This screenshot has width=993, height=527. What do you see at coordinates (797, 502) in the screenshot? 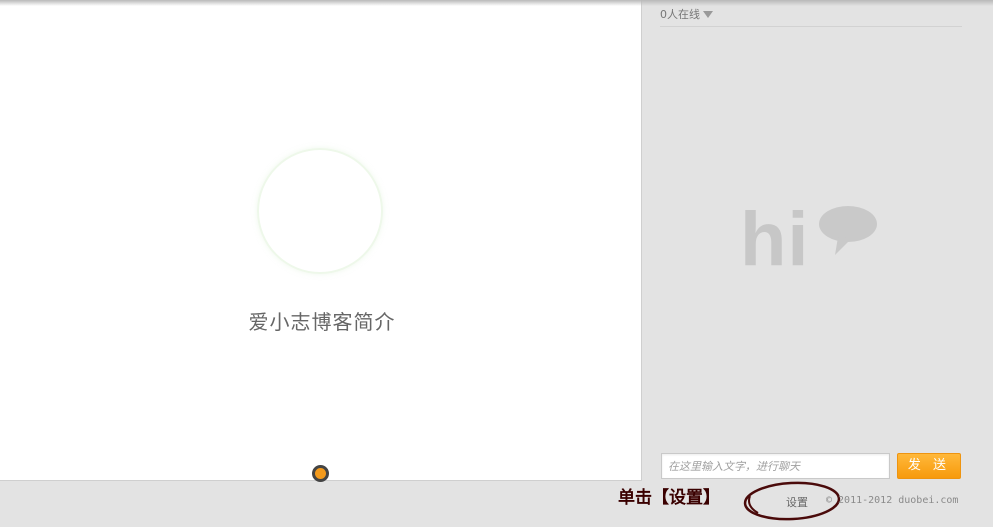
I see `settings-link: 设置` at bounding box center [797, 502].